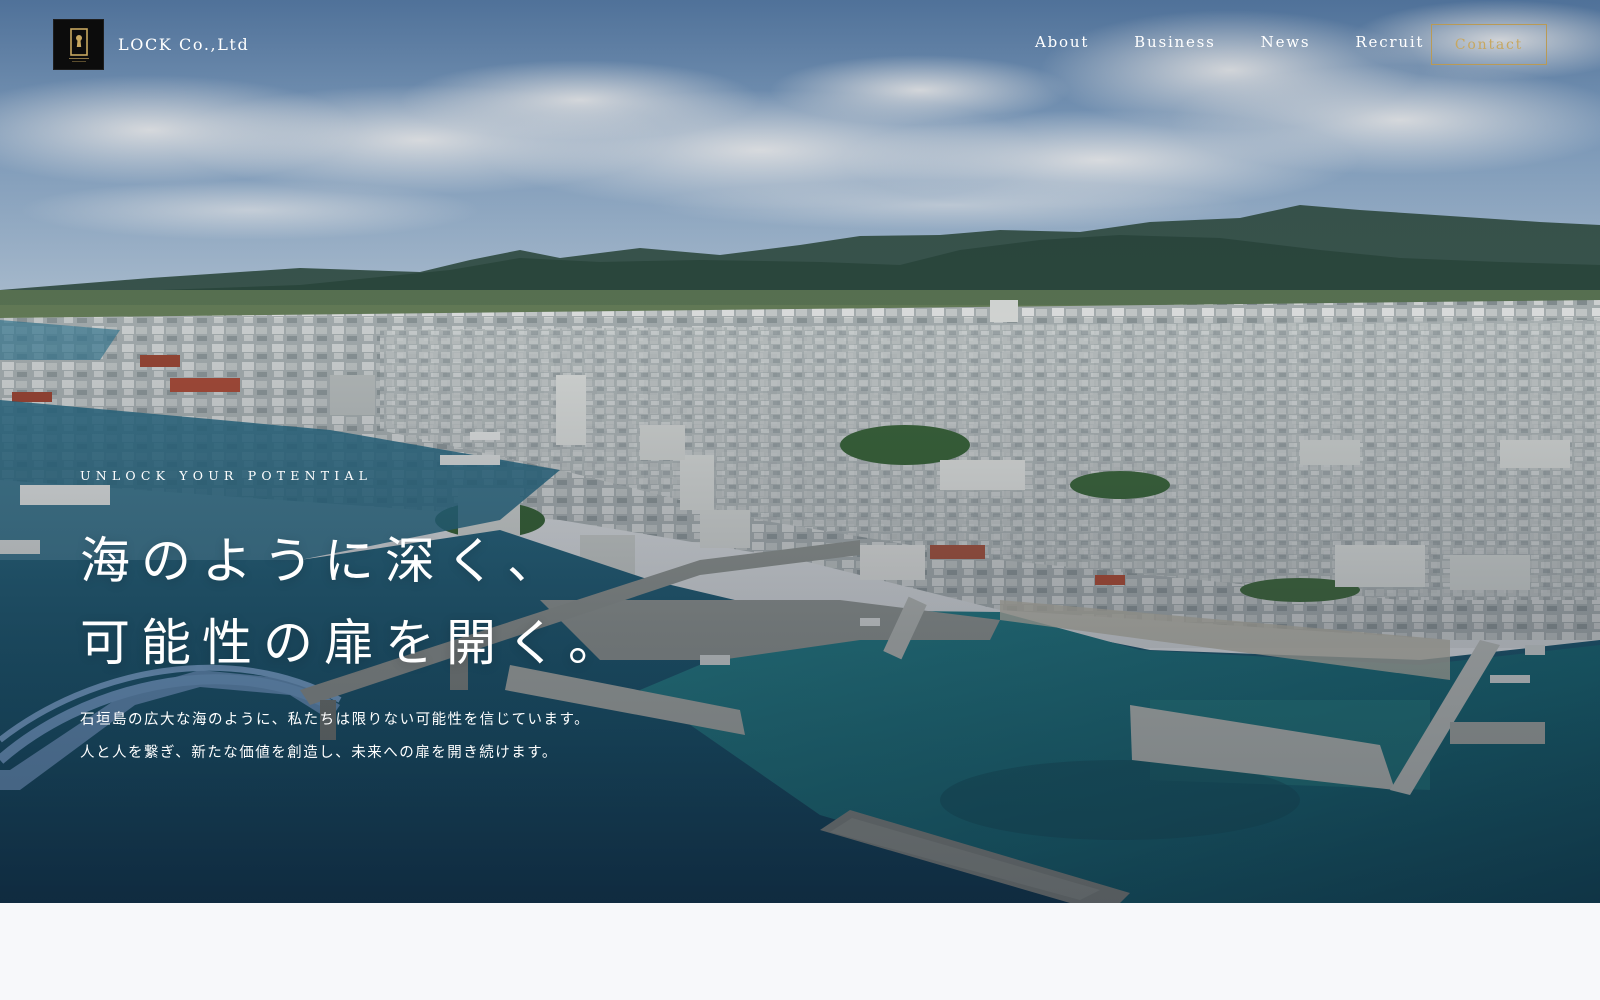 This screenshot has height=1000, width=1600. Describe the element at coordinates (1489, 44) in the screenshot. I see `contact-button: Contact` at that location.